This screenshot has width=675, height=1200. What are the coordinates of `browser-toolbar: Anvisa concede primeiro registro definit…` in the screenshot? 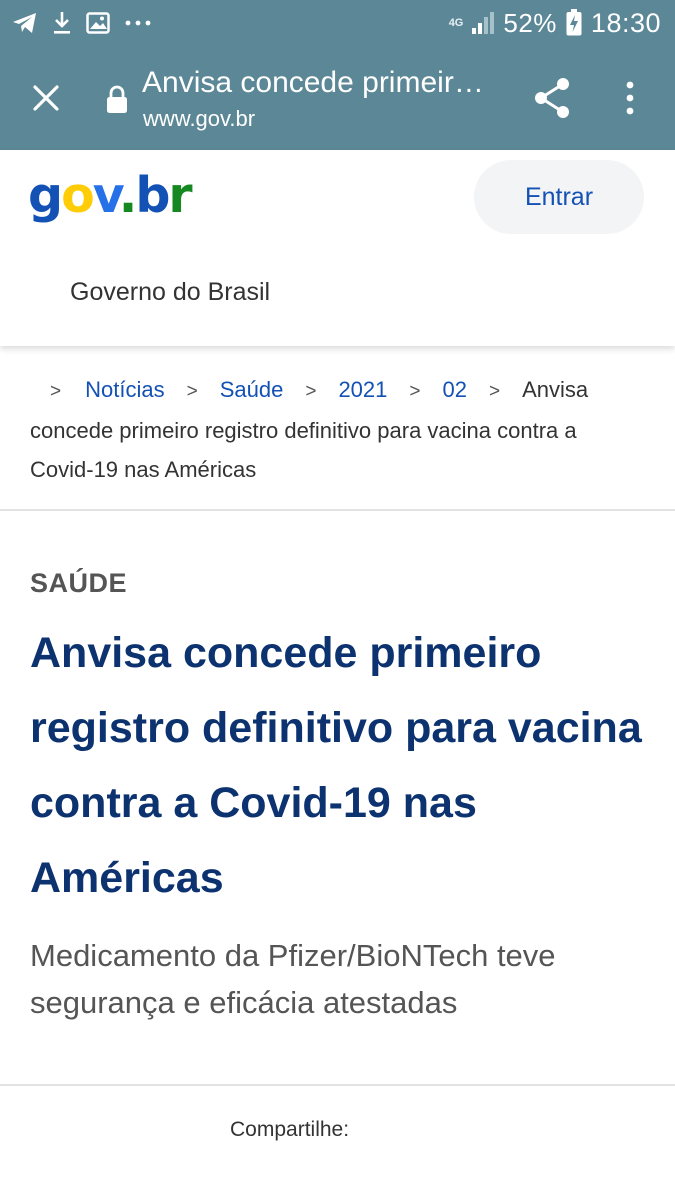 It's located at (337, 98).